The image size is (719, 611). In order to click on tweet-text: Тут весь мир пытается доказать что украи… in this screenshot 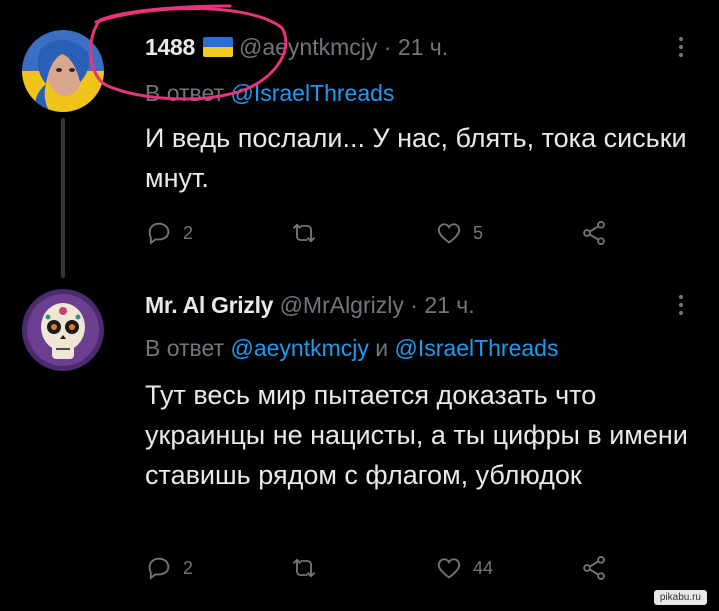, I will do `click(416, 435)`.